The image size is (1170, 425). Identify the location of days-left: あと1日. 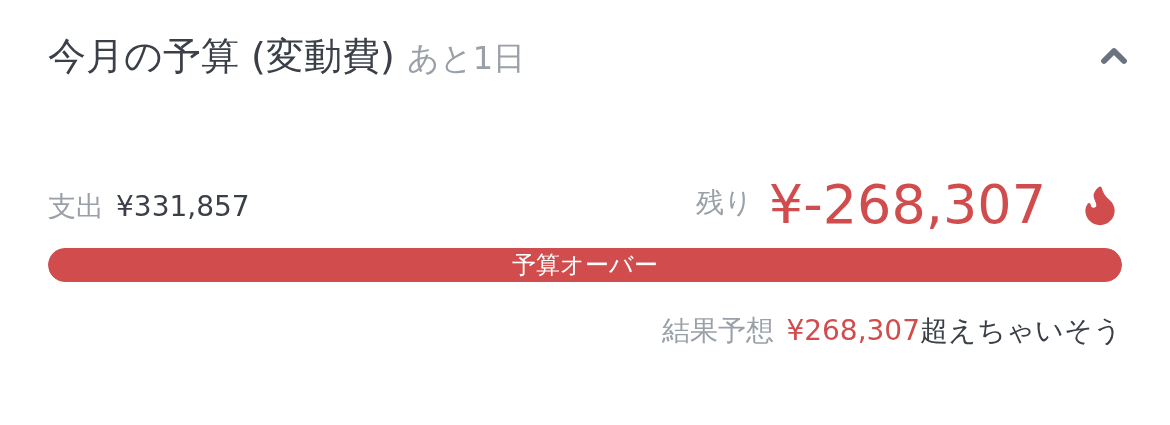
(466, 58).